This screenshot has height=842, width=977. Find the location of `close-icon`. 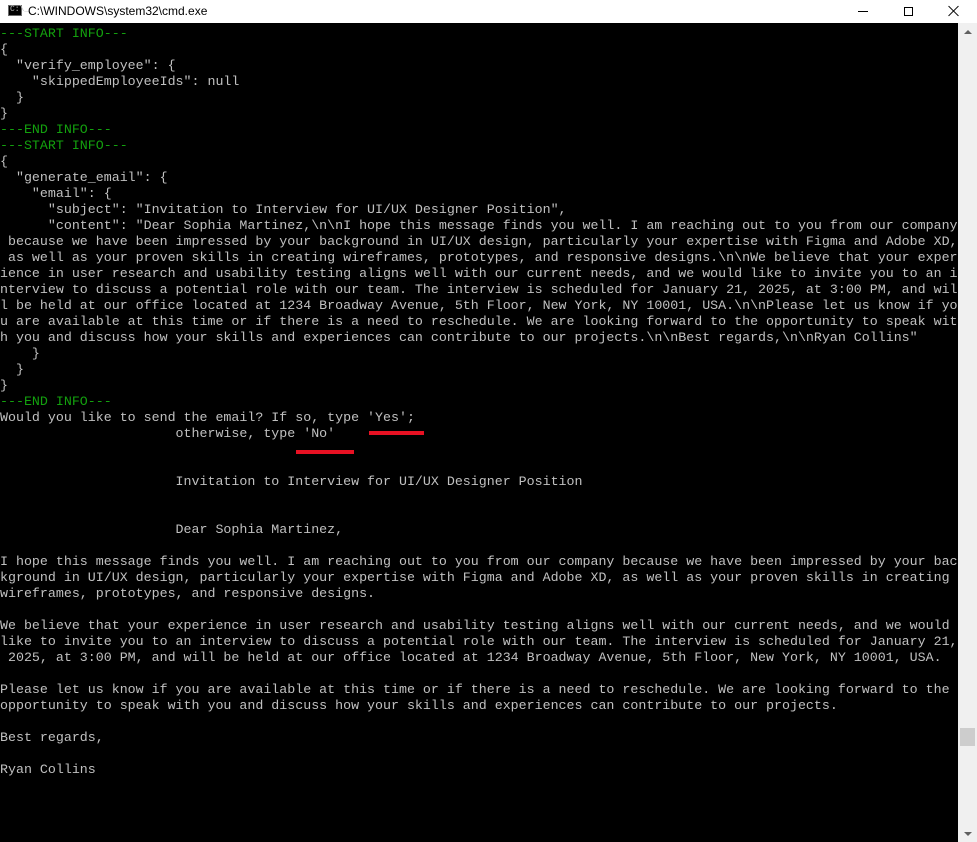

close-icon is located at coordinates (954, 11).